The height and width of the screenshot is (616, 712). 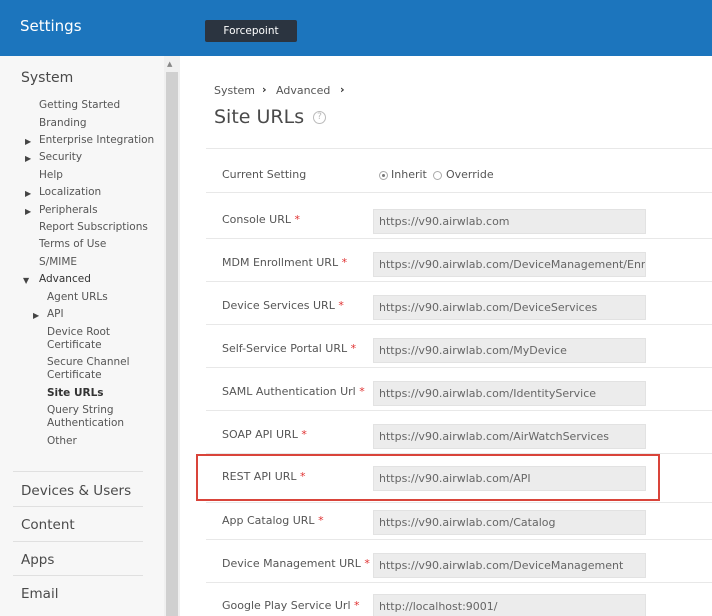 I want to click on google-play-service-url-label: Google Play Service Url *, so click(x=291, y=605).